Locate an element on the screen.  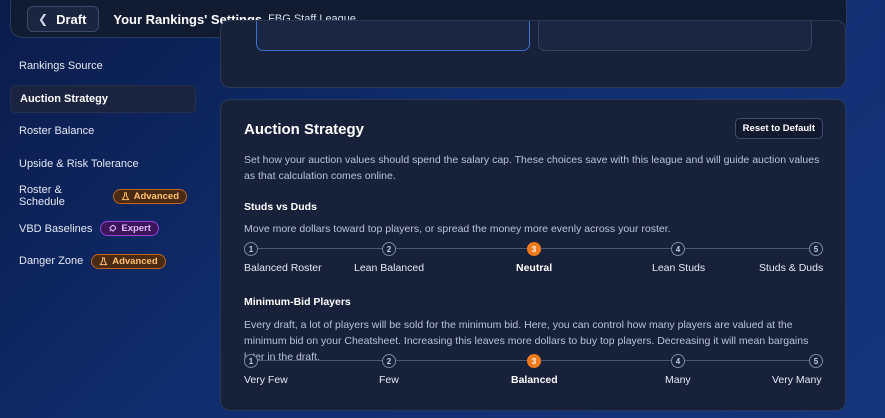
back-button: ❮ Draft is located at coordinates (63, 19).